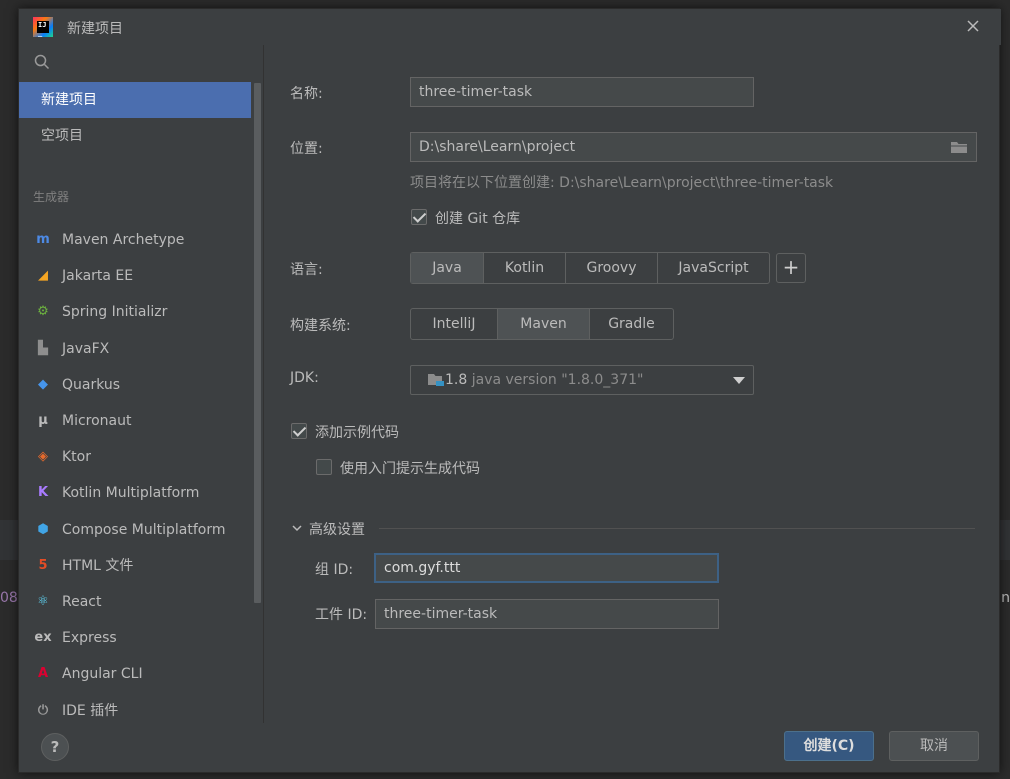  What do you see at coordinates (43, 384) in the screenshot?
I see `quarkus-icon: ◆` at bounding box center [43, 384].